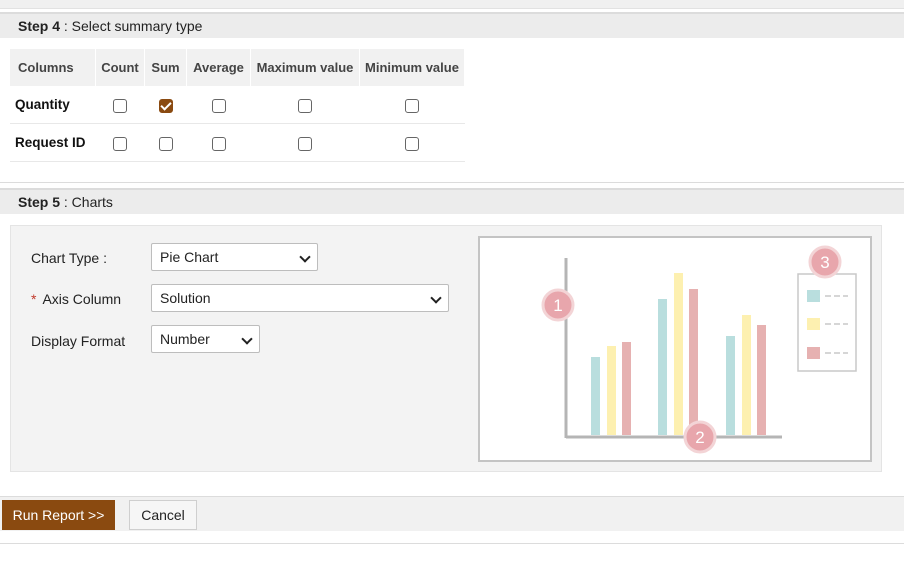  What do you see at coordinates (165, 67) in the screenshot?
I see `header-sum: Sum` at bounding box center [165, 67].